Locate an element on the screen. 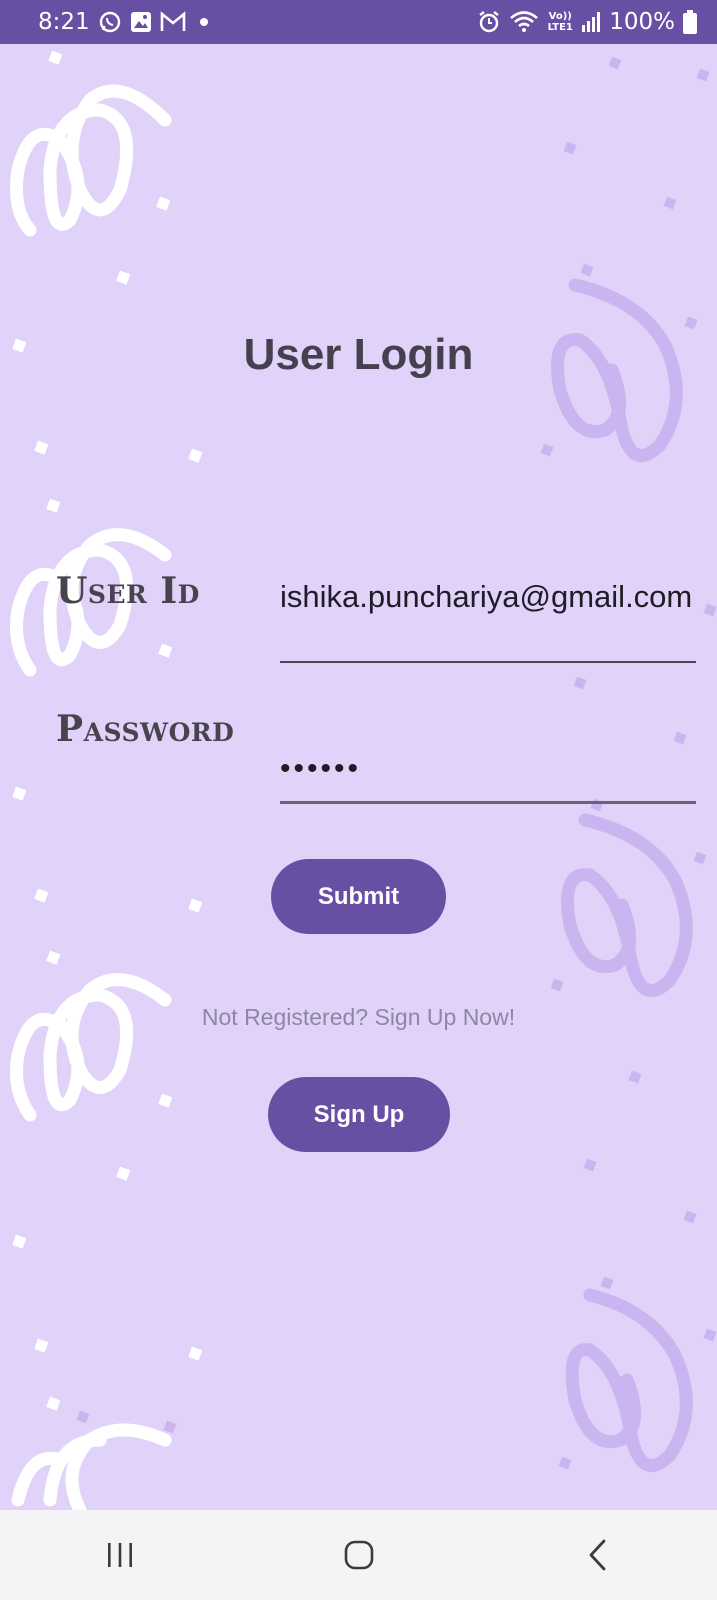 The image size is (717, 1600). recents-icon is located at coordinates (120, 1555).